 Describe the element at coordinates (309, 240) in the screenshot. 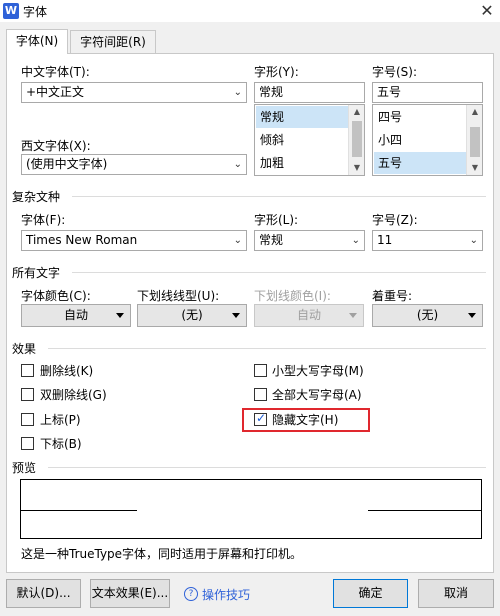

I see `complex-style-combo: 常规 ⌄` at that location.